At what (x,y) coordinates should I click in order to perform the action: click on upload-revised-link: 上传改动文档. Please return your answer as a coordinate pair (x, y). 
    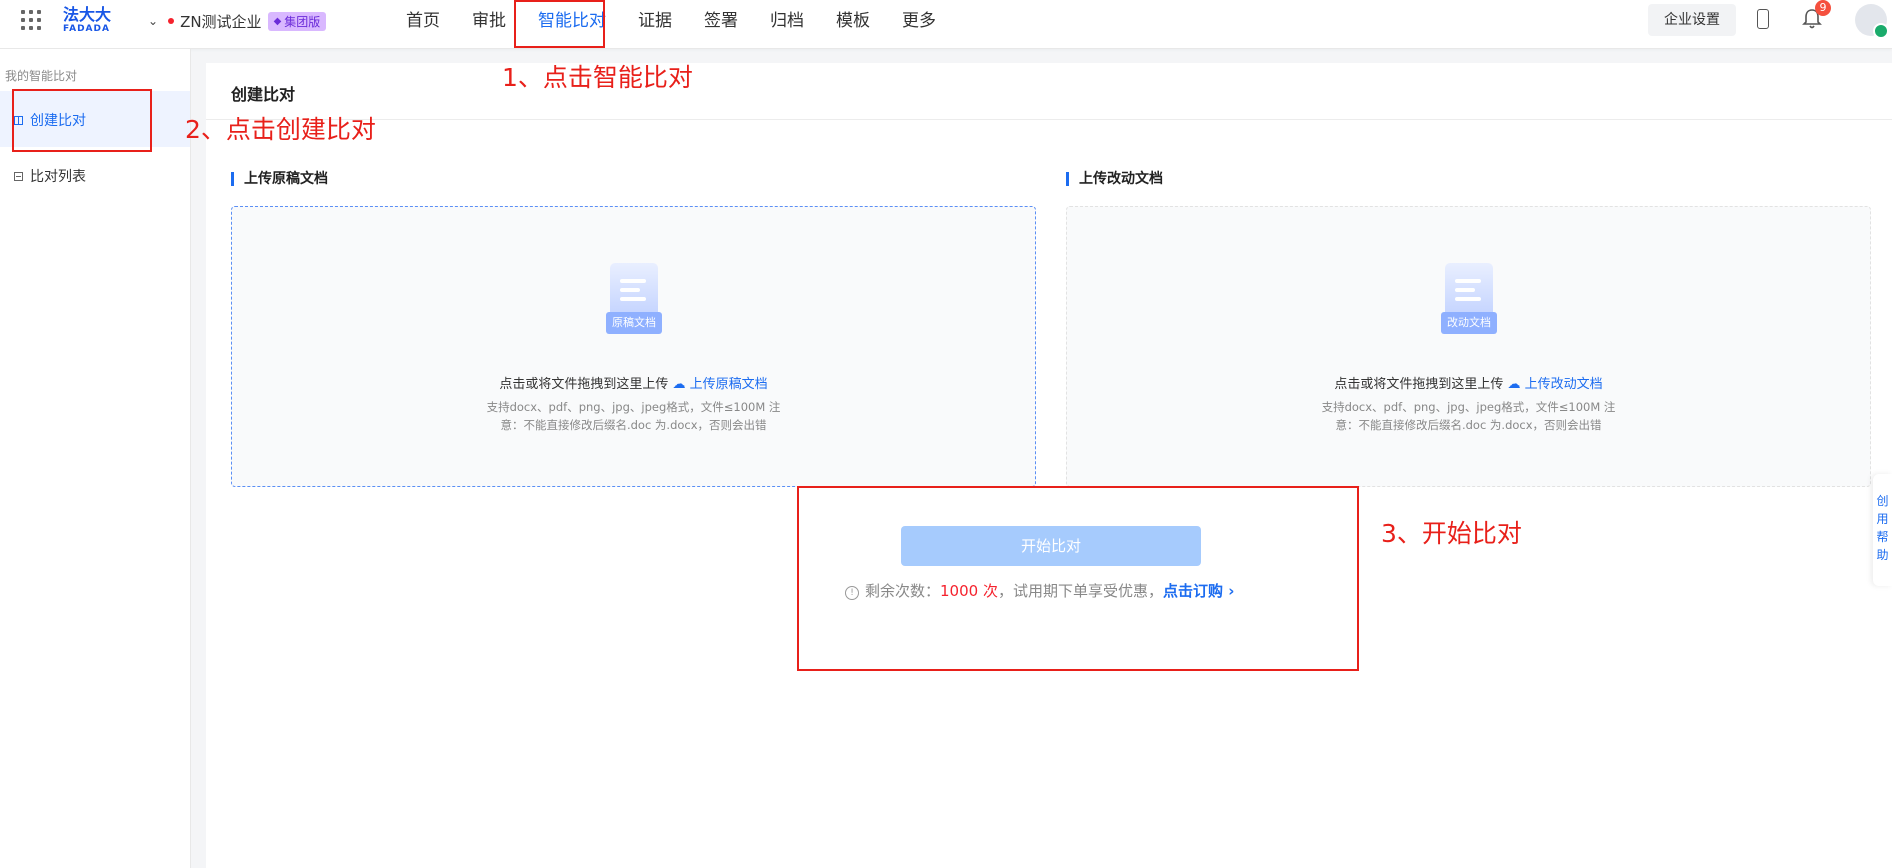
    Looking at the image, I should click on (1564, 384).